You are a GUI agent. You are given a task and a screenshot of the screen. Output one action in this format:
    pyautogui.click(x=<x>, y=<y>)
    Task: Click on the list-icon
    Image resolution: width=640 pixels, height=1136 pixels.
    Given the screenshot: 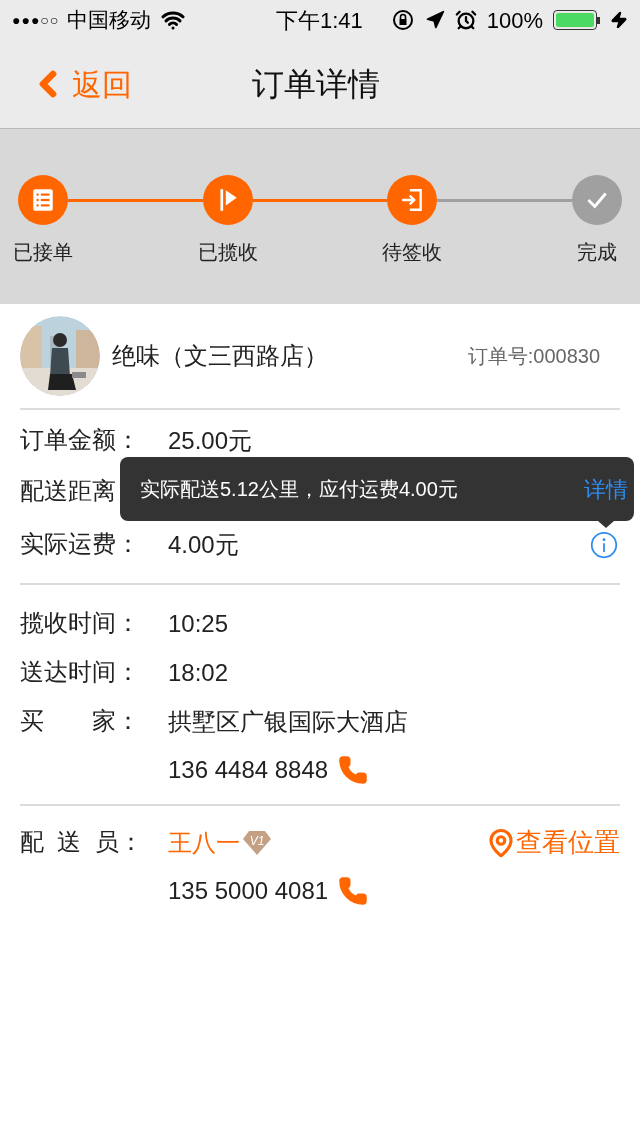 What is the action you would take?
    pyautogui.click(x=43, y=200)
    